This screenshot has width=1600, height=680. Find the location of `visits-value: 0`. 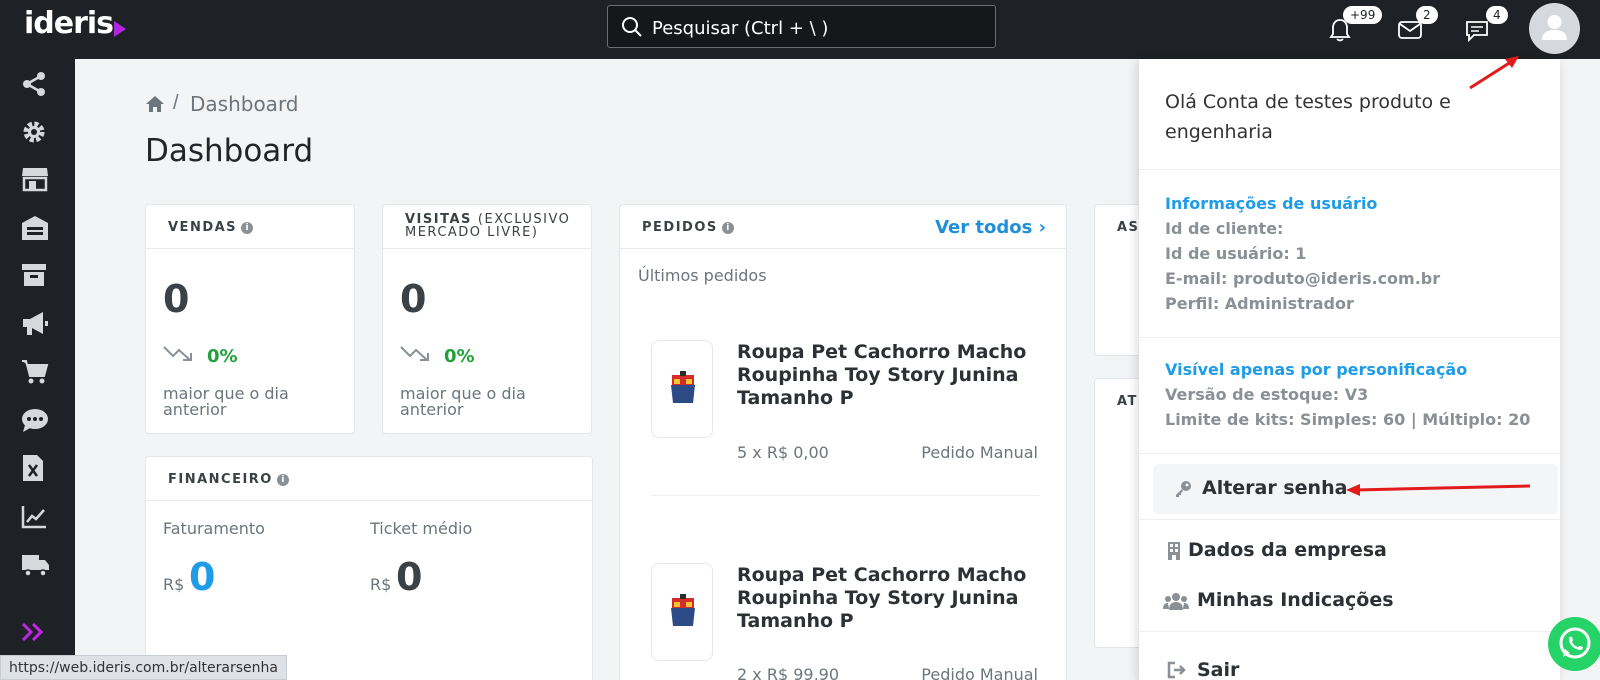

visits-value: 0 is located at coordinates (413, 299).